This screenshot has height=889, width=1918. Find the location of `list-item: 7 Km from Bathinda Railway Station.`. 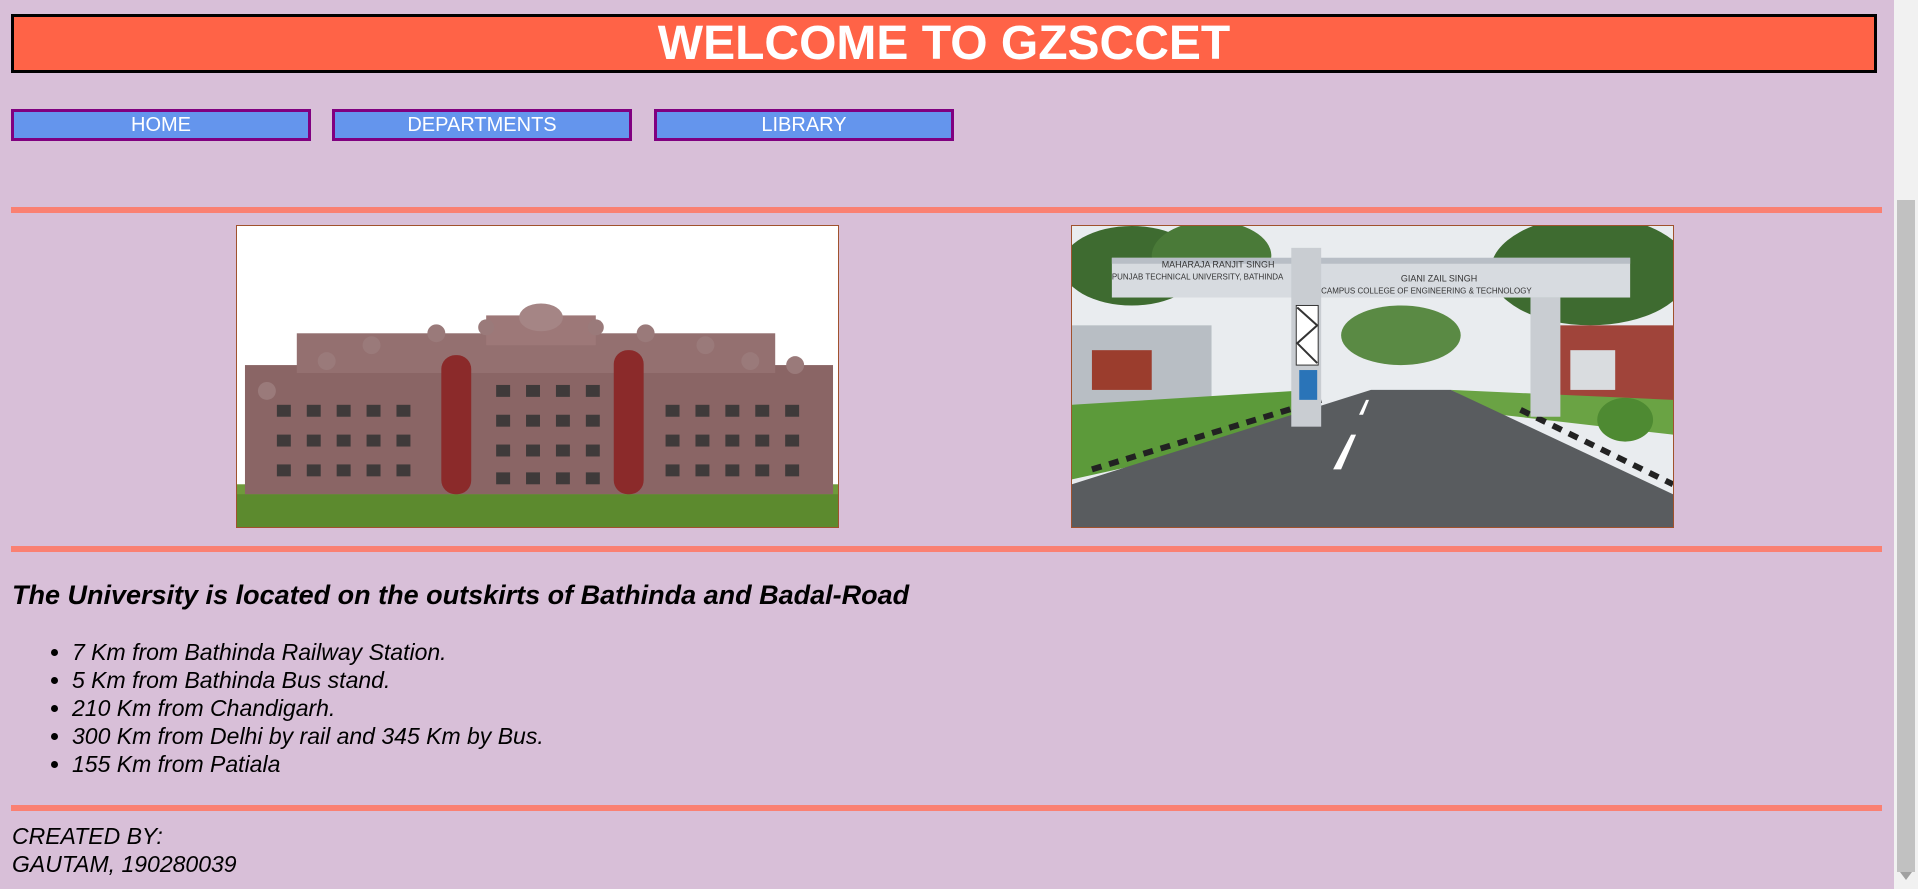

list-item: 7 Km from Bathinda Railway Station. is located at coordinates (308, 652).